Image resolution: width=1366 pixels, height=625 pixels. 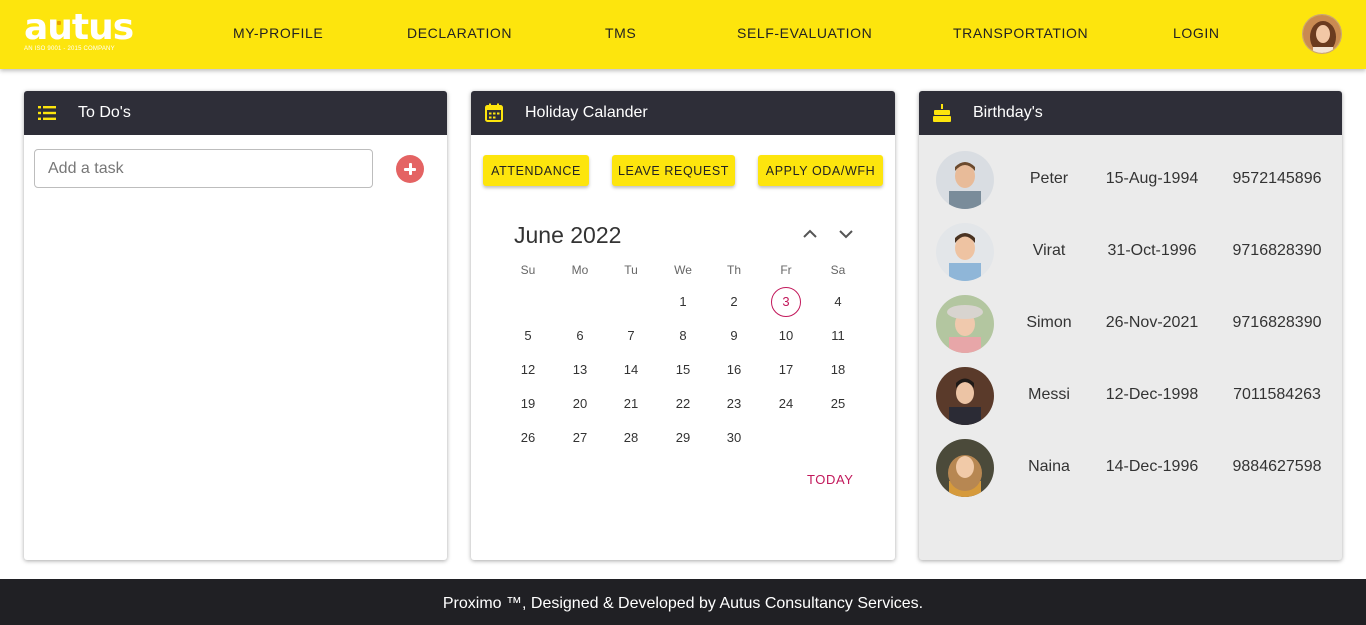 What do you see at coordinates (1277, 394) in the screenshot?
I see `birthday-phone: 7011584263` at bounding box center [1277, 394].